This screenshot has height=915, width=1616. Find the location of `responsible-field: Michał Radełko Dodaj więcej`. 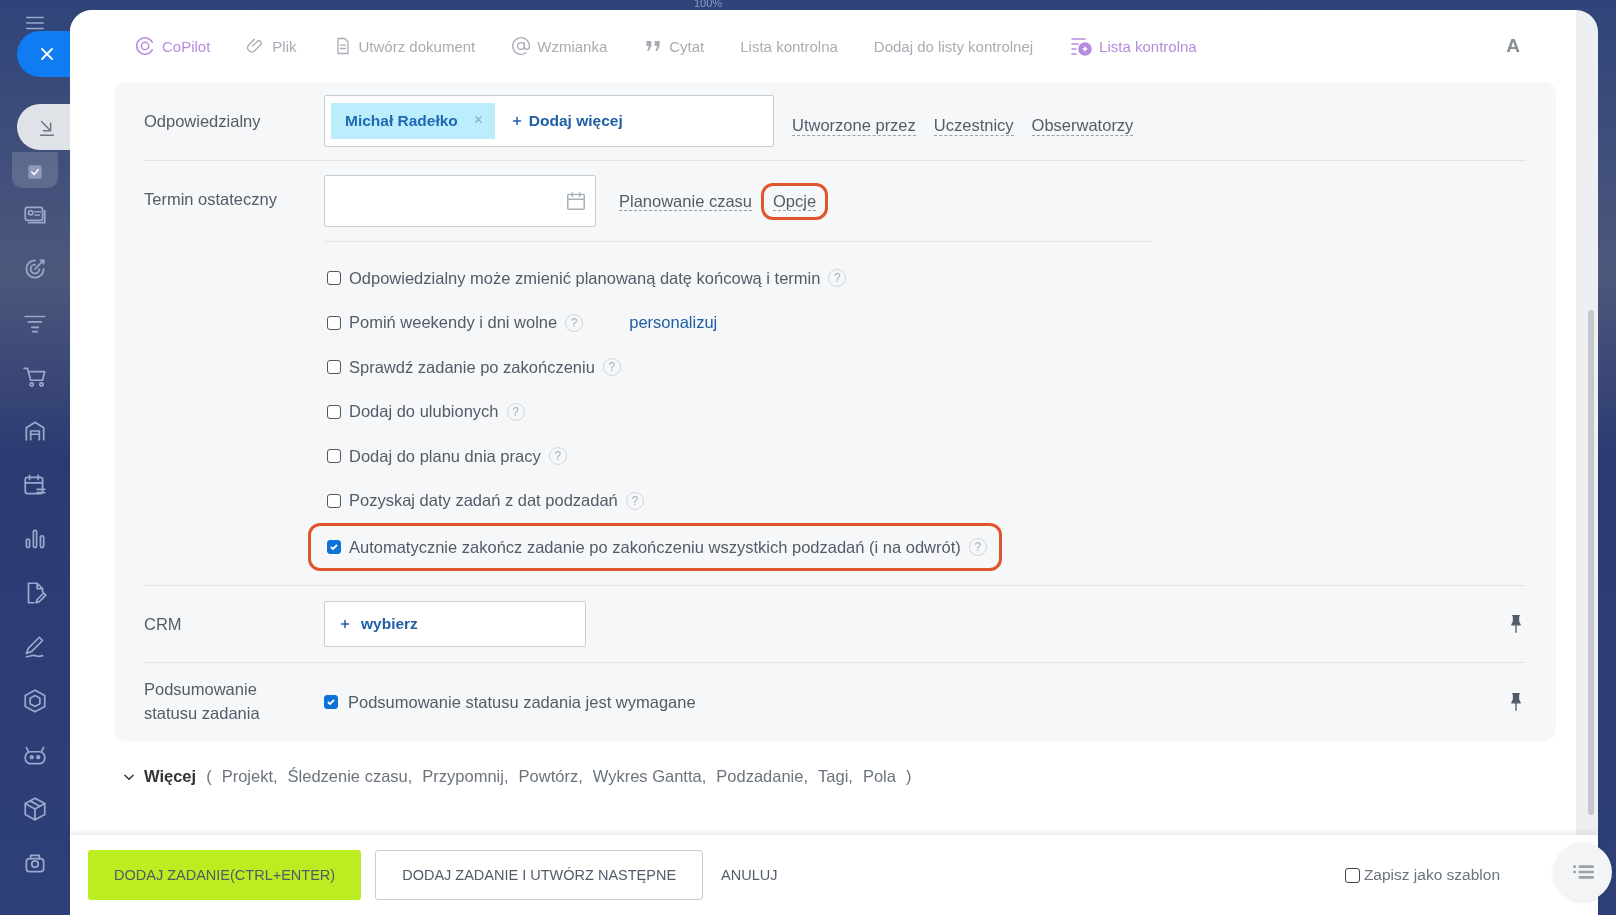

responsible-field: Michał Radełko Dodaj więcej is located at coordinates (549, 121).